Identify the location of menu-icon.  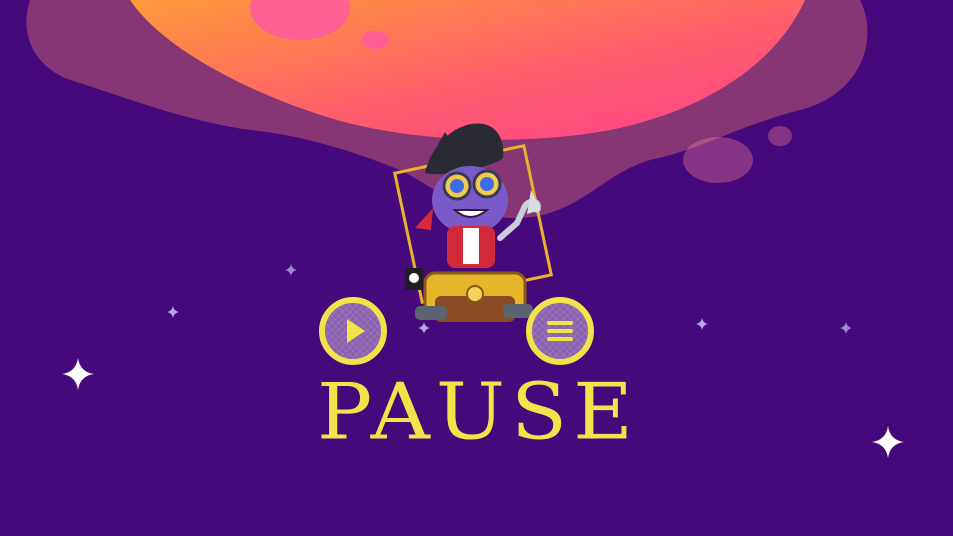
(560, 331).